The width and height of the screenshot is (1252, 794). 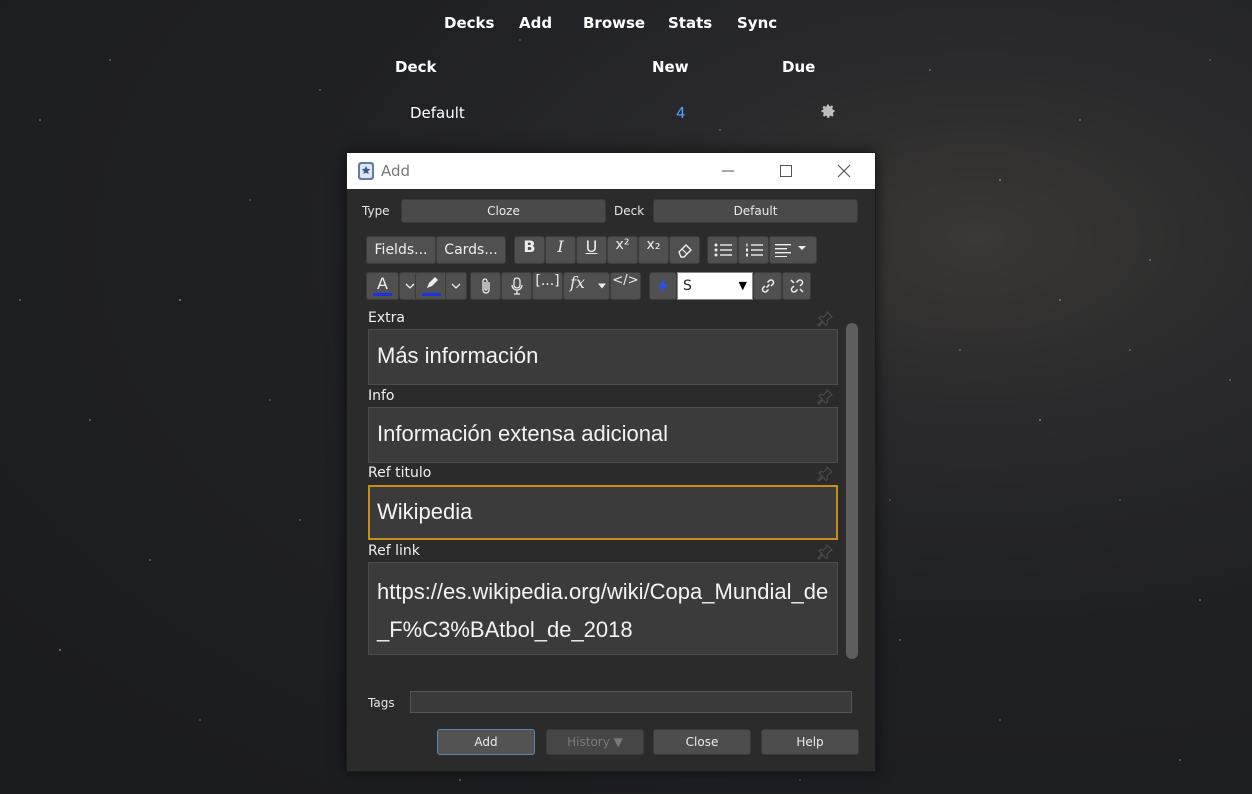 What do you see at coordinates (386, 318) in the screenshot?
I see `field-label-extra: Extra` at bounding box center [386, 318].